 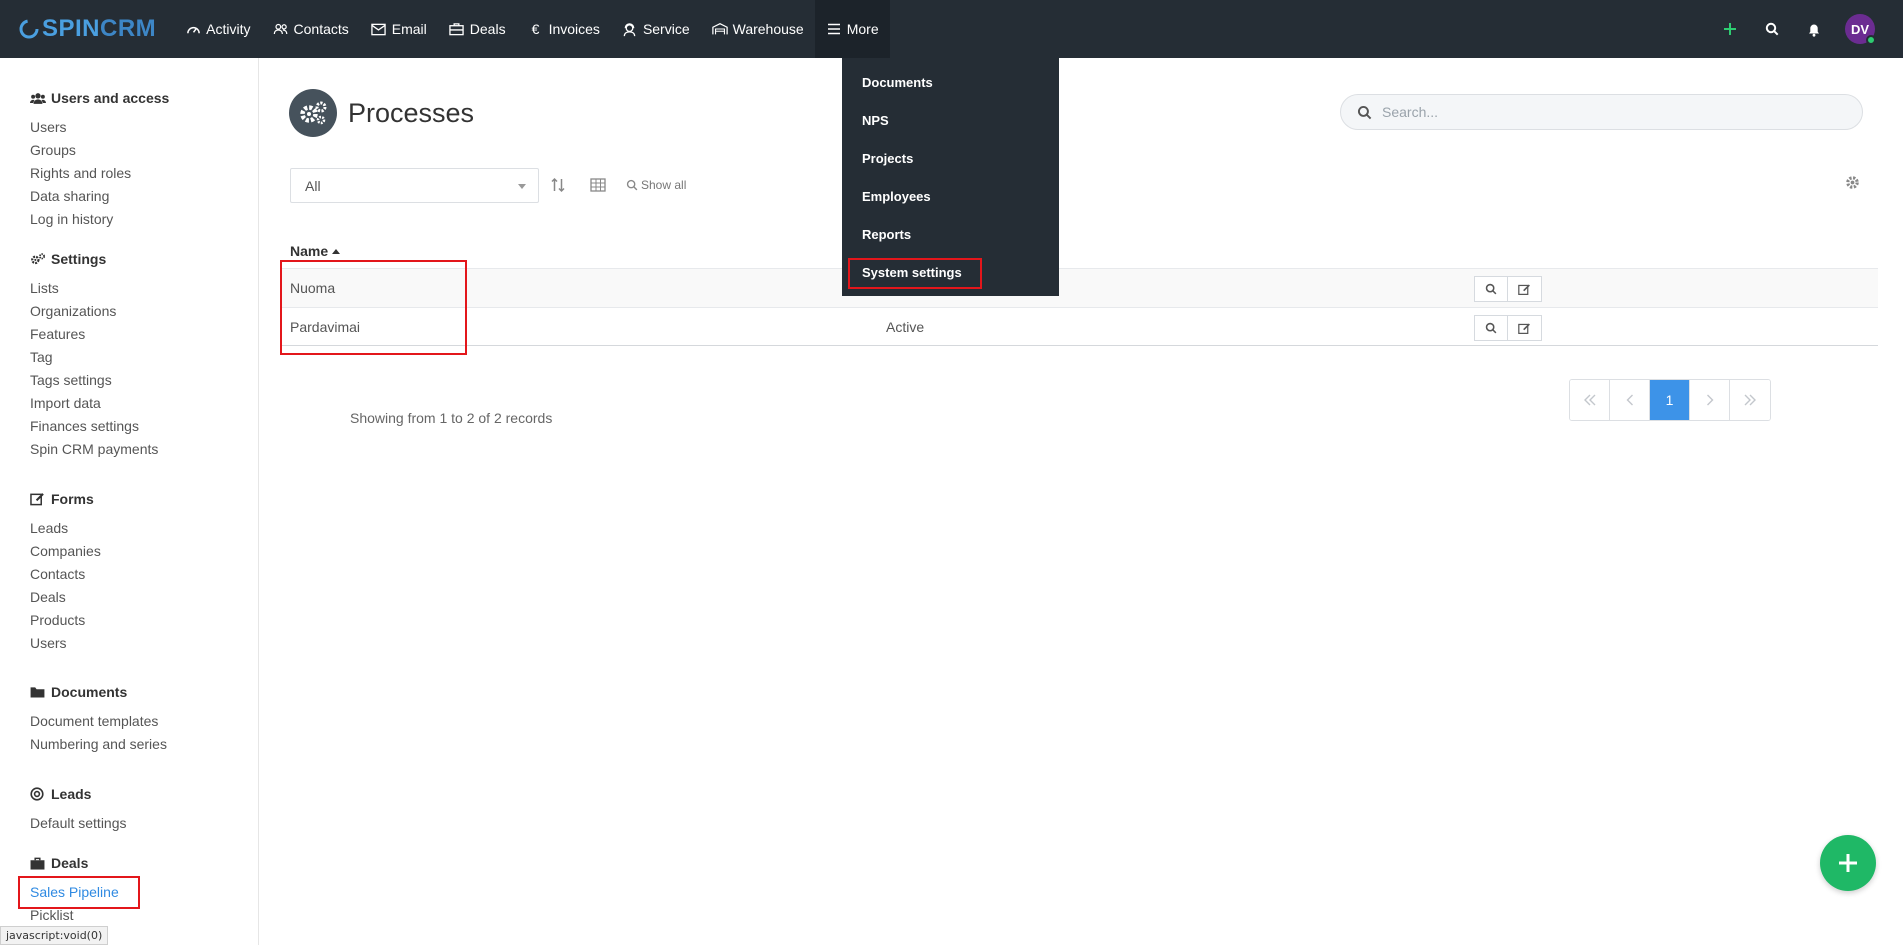 I want to click on table-row: Pardavimai Active, so click(x=1079, y=326).